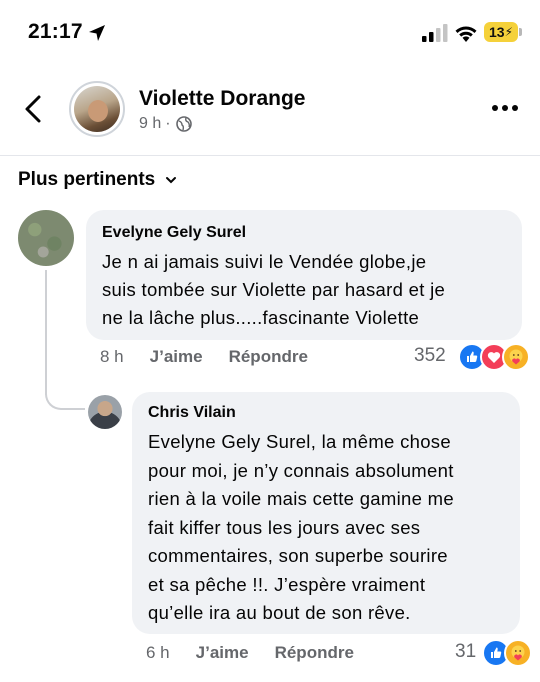 This screenshot has width=540, height=682. What do you see at coordinates (65, 394) in the screenshot?
I see `thread-connector` at bounding box center [65, 394].